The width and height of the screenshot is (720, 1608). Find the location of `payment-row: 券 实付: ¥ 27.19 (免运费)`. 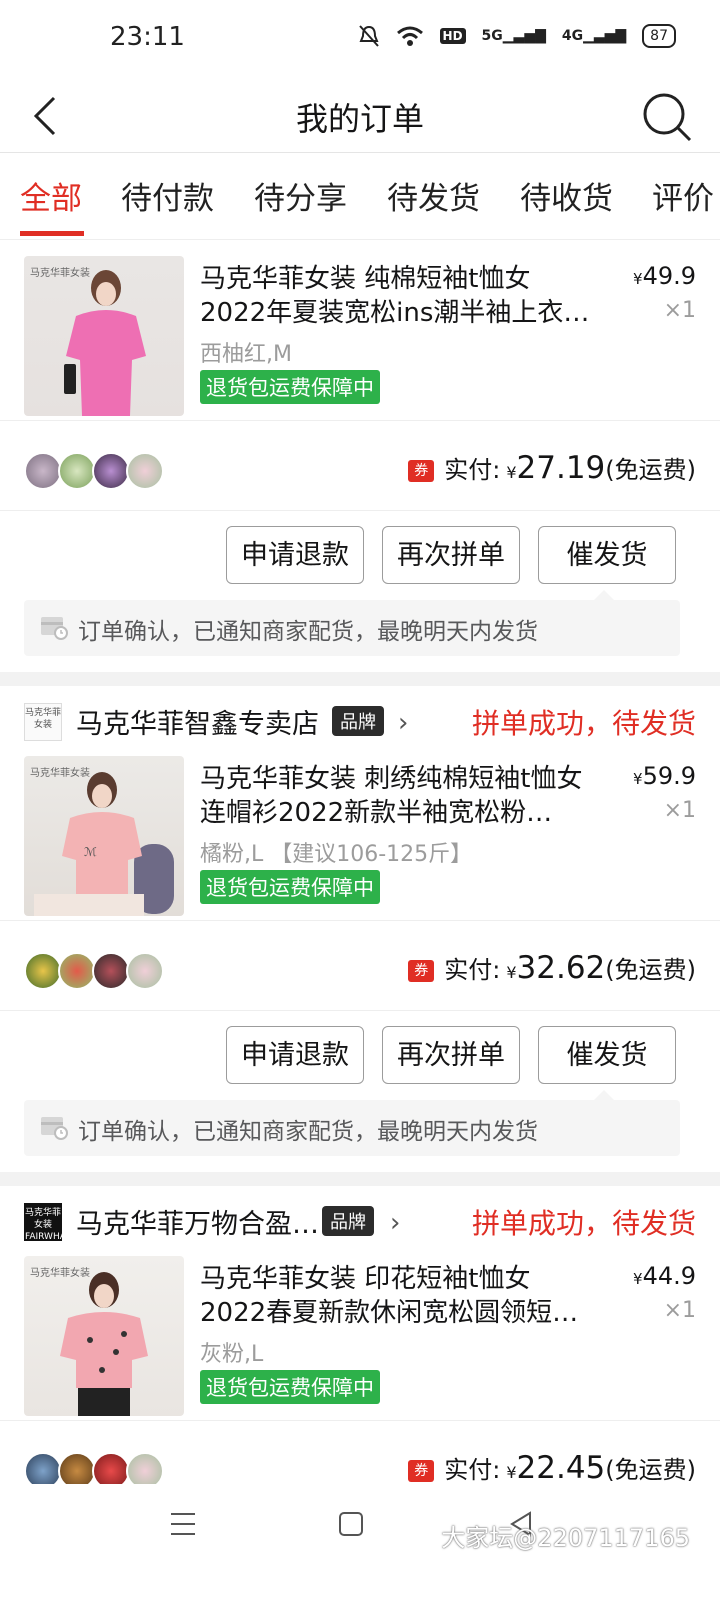

payment-row: 券 实付: ¥ 27.19 (免运费) is located at coordinates (360, 471).